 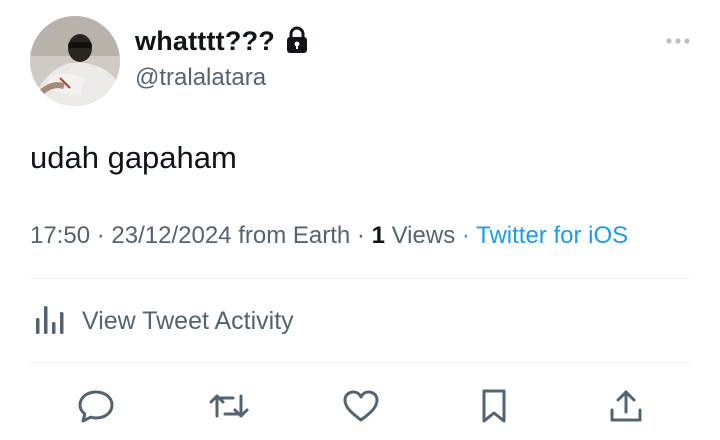 I want to click on tweet-action-bar, so click(x=361, y=408).